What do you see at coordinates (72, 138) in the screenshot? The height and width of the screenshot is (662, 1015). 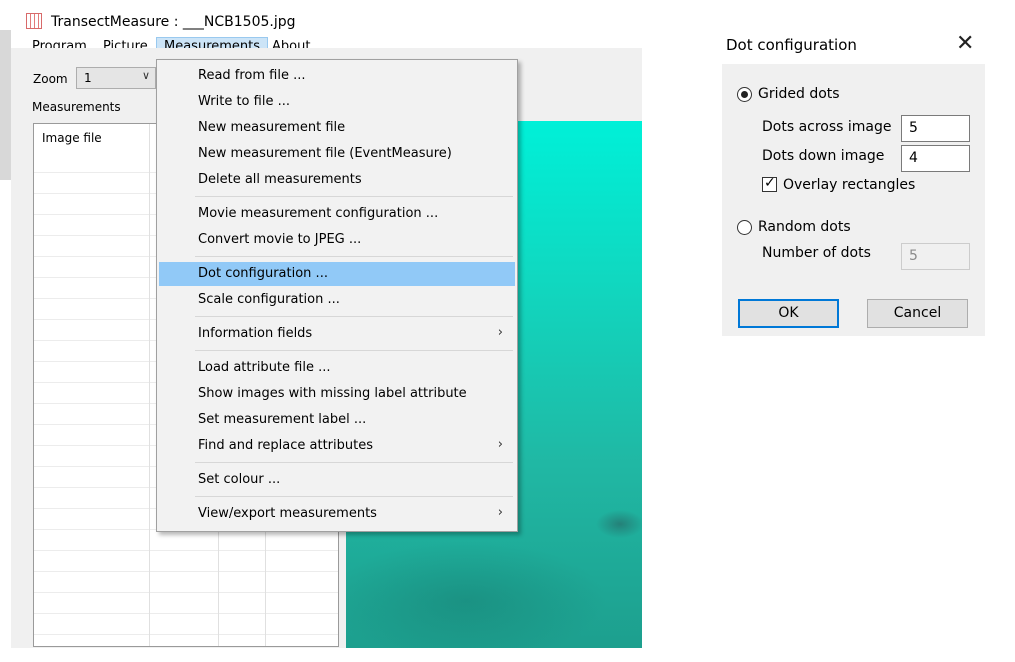 I see `column-header-image-file: Image file` at bounding box center [72, 138].